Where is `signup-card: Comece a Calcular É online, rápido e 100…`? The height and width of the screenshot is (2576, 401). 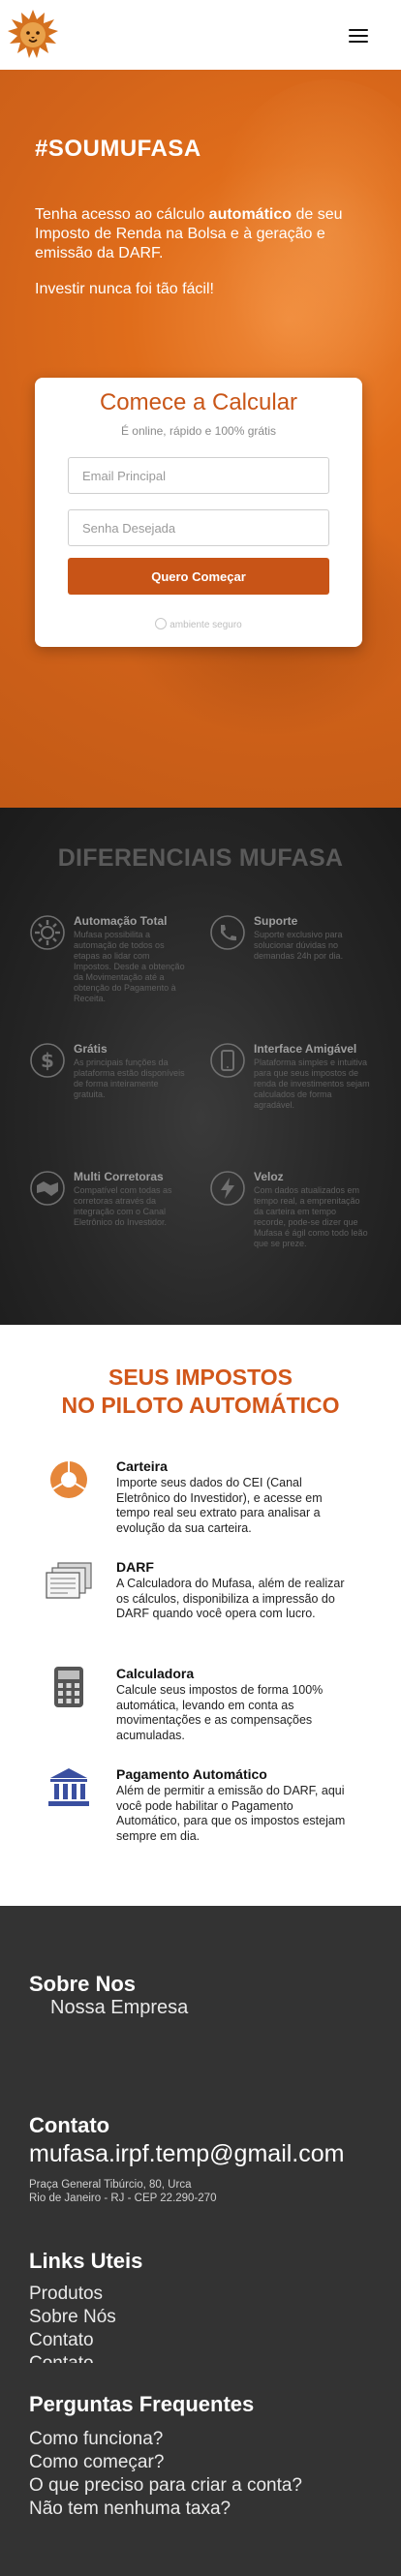
signup-card: Comece a Calcular É online, rápido e 100… is located at coordinates (199, 512).